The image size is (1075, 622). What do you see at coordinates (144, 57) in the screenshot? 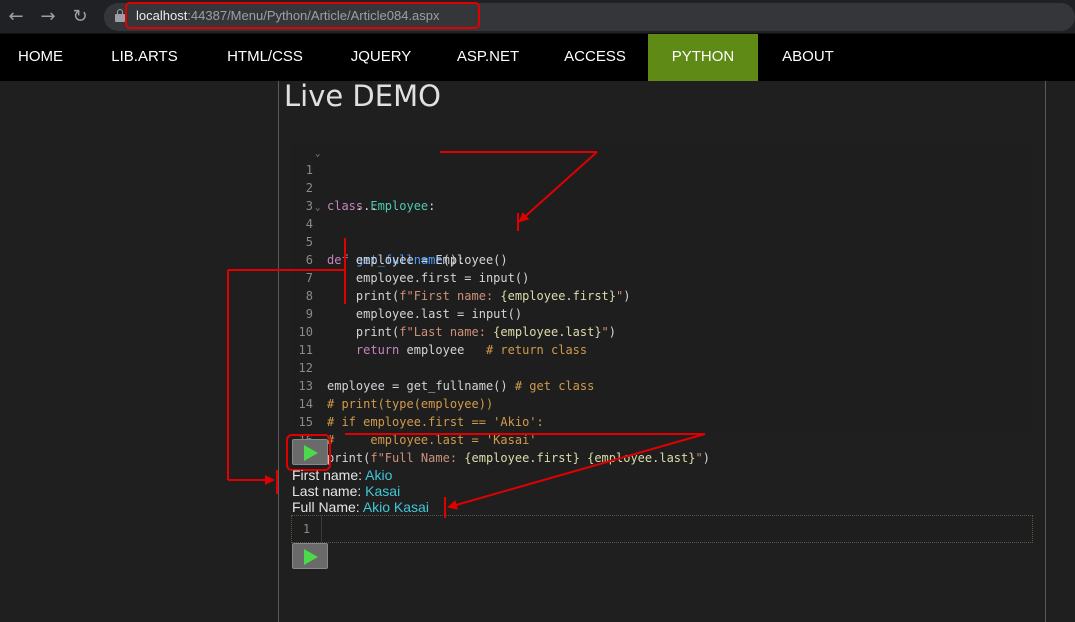
I see `nav-item-lib-arts: LIB.ARTS` at bounding box center [144, 57].